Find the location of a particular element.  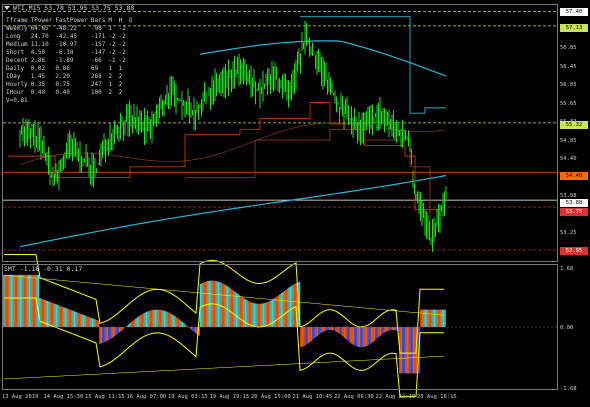

stats-cell: V=0.81 is located at coordinates (17, 100).